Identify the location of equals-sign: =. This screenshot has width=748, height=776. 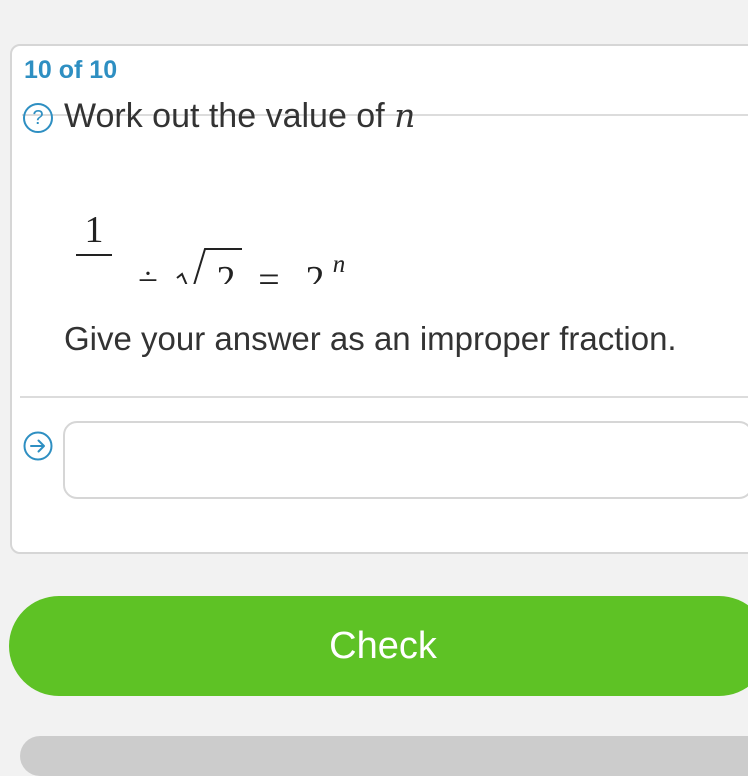
(268, 271).